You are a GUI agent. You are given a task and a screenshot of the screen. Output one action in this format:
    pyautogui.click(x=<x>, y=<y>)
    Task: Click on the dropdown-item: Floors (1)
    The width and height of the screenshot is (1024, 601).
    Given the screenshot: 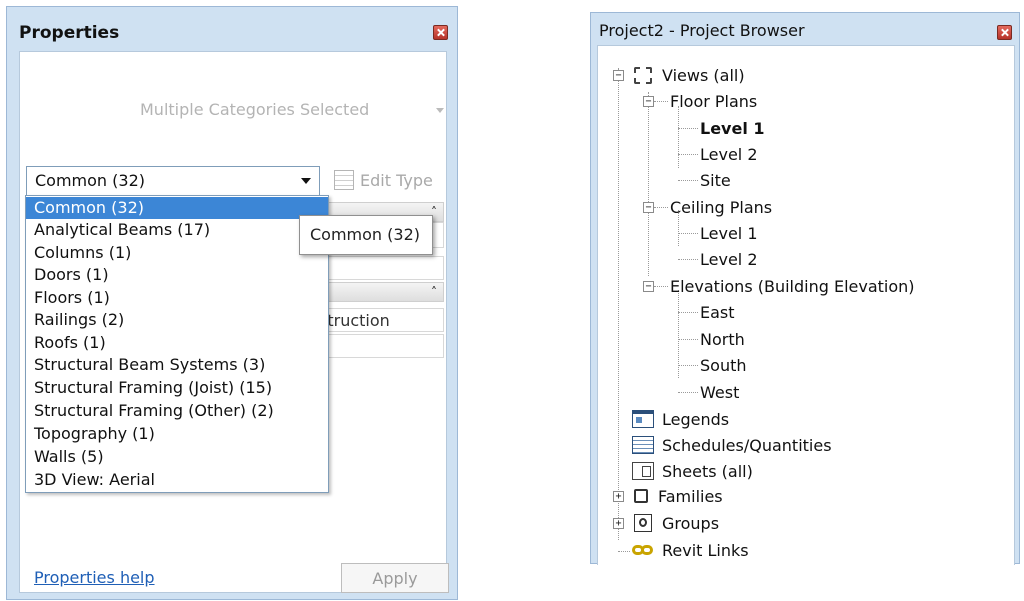 What is the action you would take?
    pyautogui.click(x=177, y=298)
    